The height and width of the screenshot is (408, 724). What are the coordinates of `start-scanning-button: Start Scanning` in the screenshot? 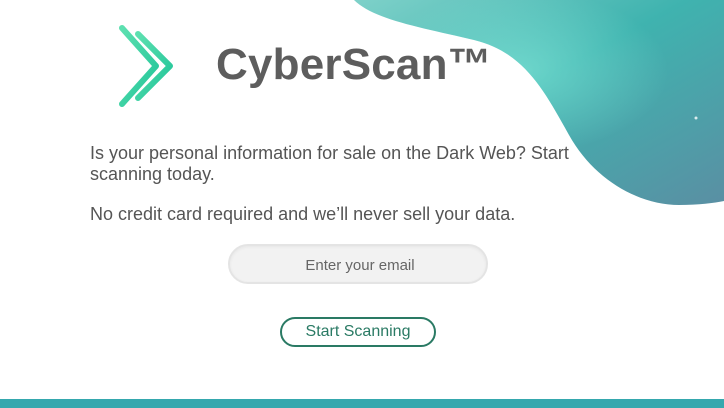 It's located at (358, 332).